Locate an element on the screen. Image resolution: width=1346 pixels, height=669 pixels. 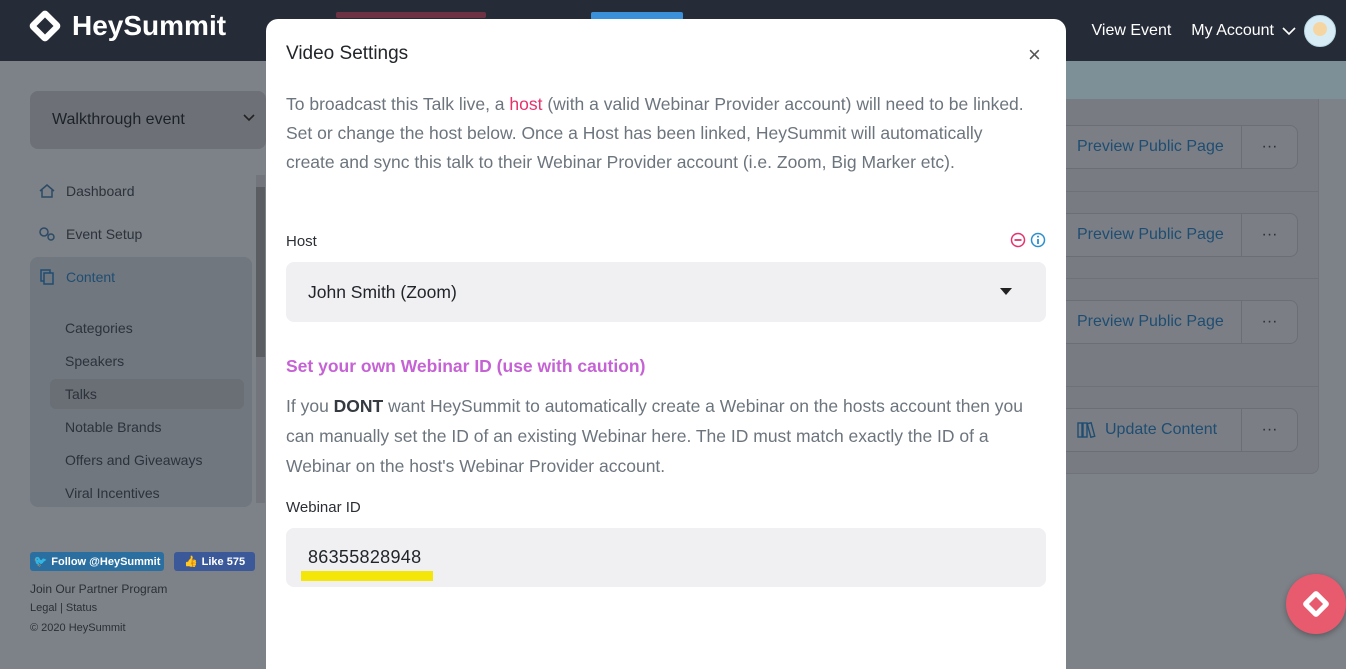
sidebar-scrollbar is located at coordinates (260, 339).